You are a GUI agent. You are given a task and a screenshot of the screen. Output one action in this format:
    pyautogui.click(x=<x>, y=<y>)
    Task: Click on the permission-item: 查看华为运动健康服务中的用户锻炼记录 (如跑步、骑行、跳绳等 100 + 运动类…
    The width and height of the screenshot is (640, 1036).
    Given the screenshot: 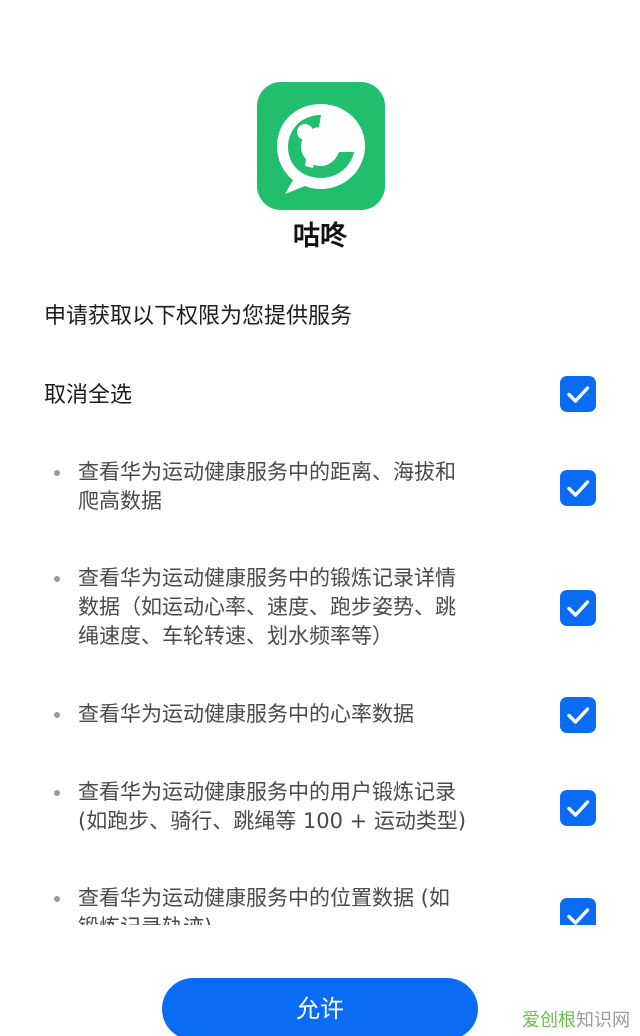 What is the action you would take?
    pyautogui.click(x=320, y=813)
    